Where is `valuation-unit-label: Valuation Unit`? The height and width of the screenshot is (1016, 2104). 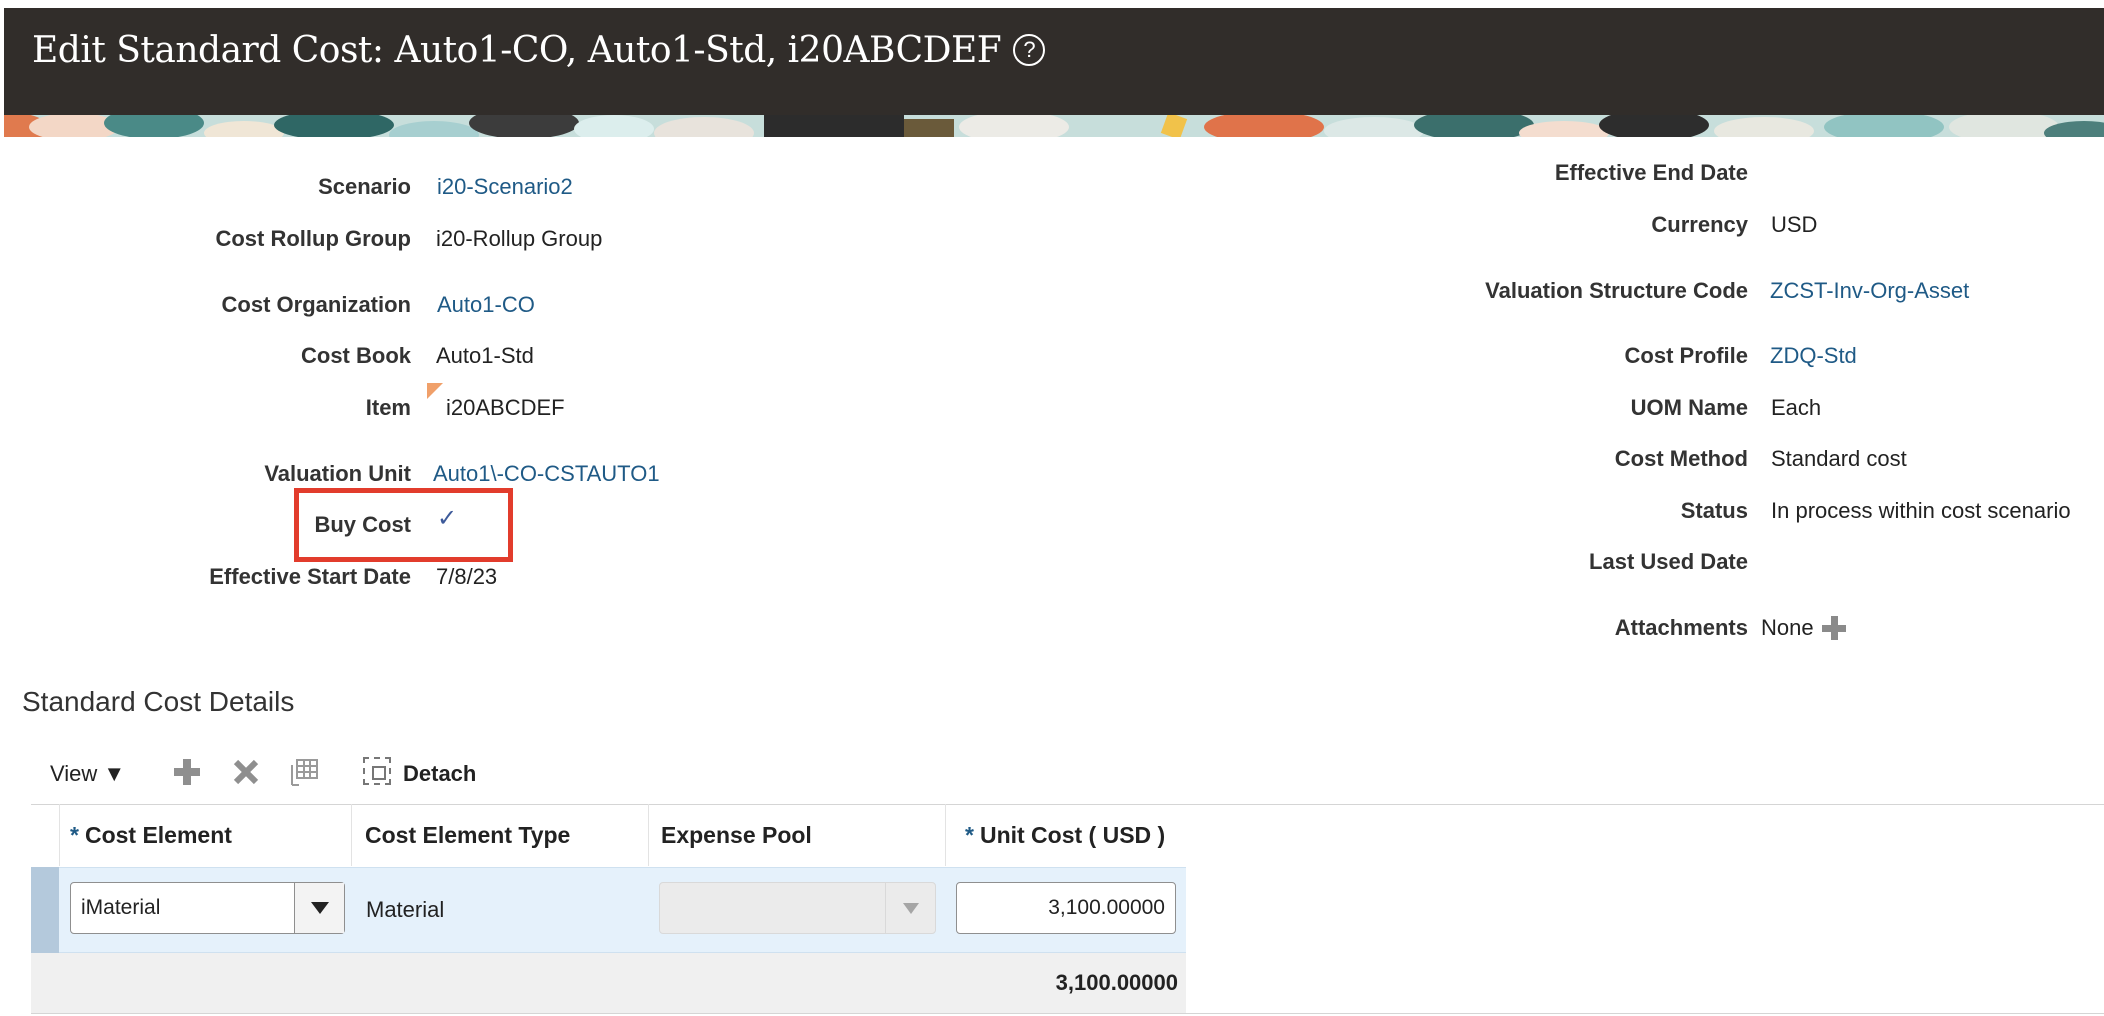 valuation-unit-label: Valuation Unit is located at coordinates (337, 473).